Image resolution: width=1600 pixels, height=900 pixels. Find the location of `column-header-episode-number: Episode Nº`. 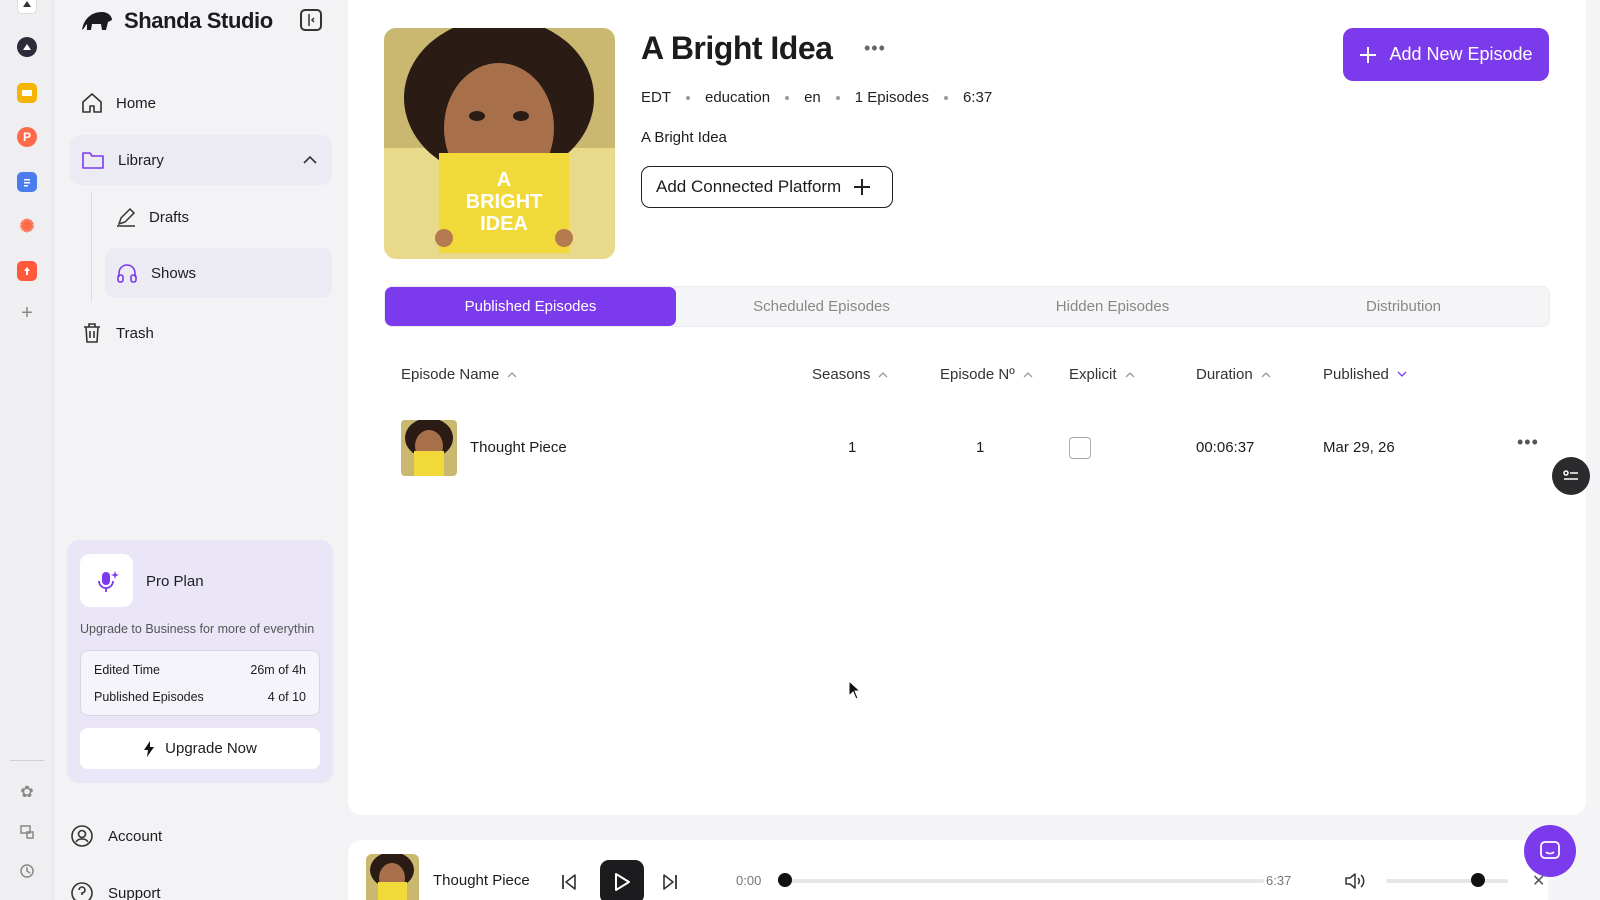

column-header-episode-number: Episode Nº is located at coordinates (986, 374).